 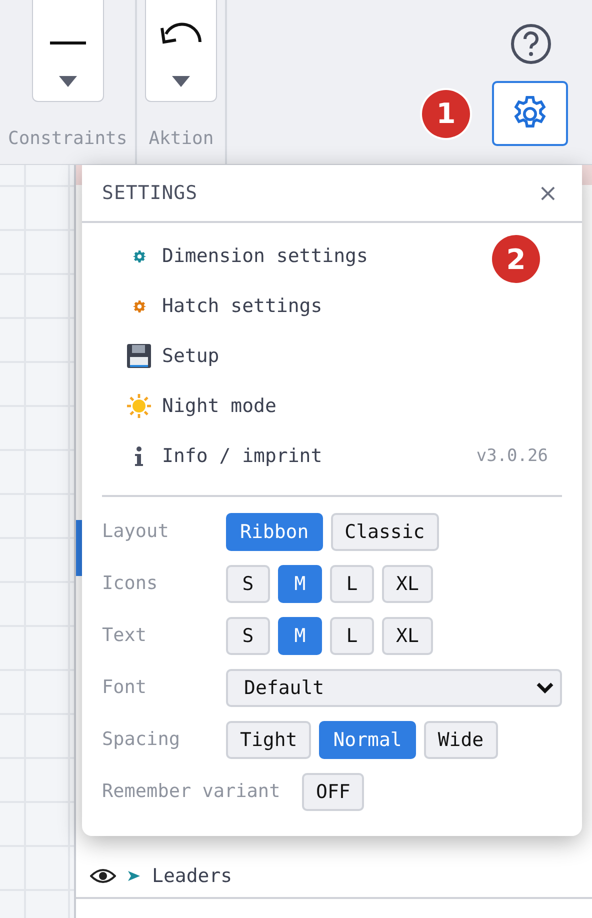 What do you see at coordinates (545, 688) in the screenshot?
I see `chevron-down-icon` at bounding box center [545, 688].